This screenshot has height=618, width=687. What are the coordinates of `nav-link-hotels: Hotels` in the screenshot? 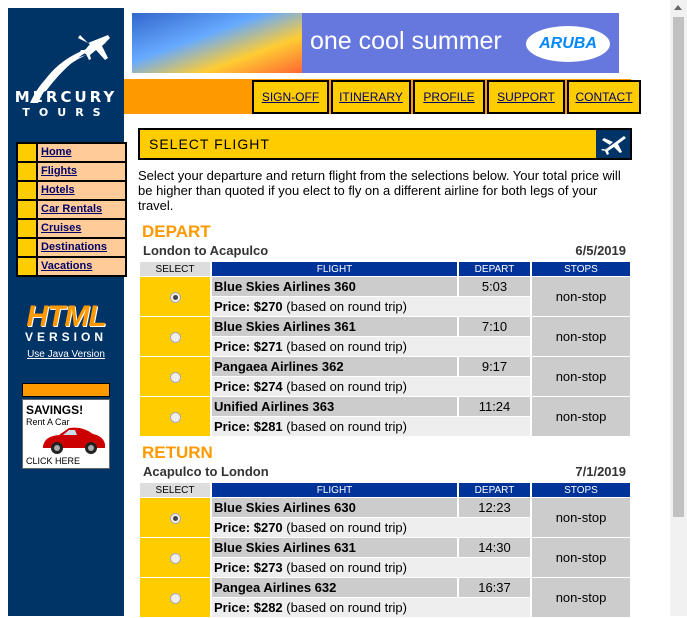 It's located at (81, 190).